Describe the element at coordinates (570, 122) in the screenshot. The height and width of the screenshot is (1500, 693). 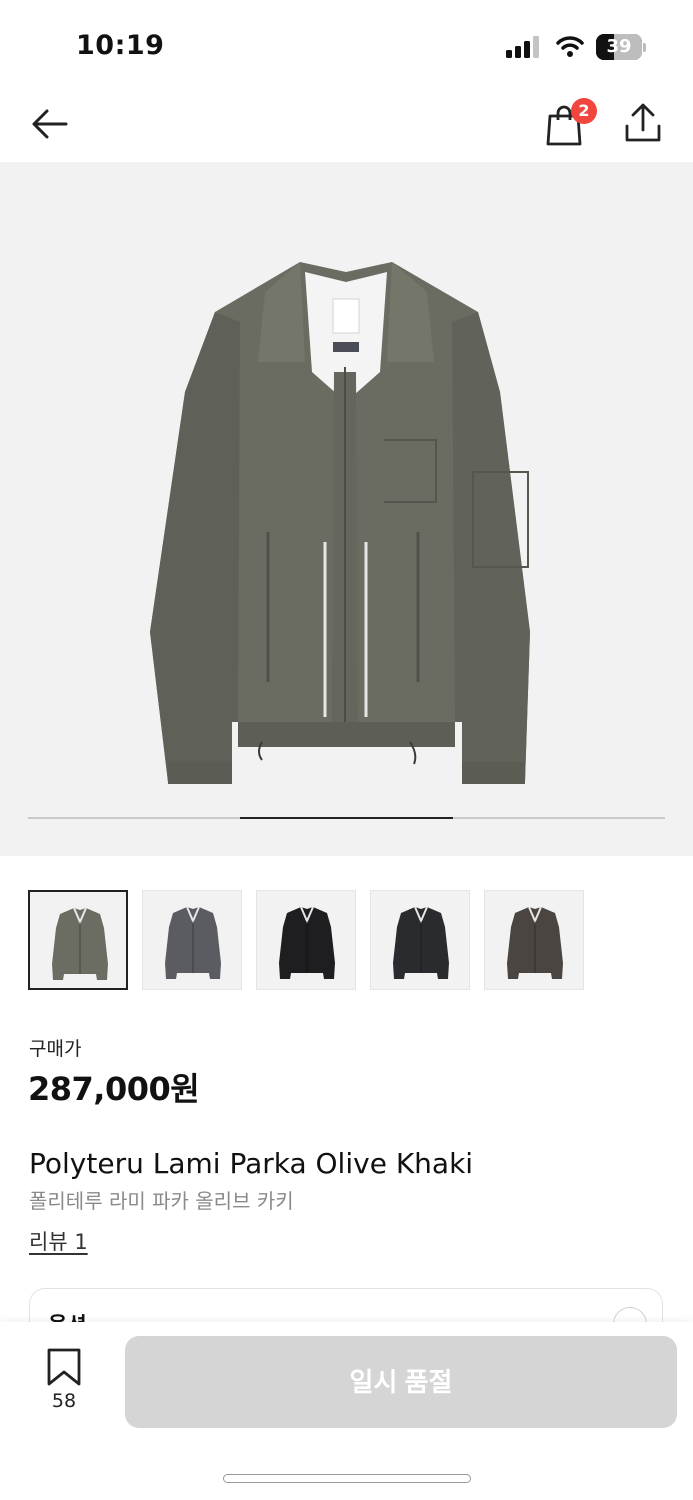
I see `cart-button: 2` at that location.